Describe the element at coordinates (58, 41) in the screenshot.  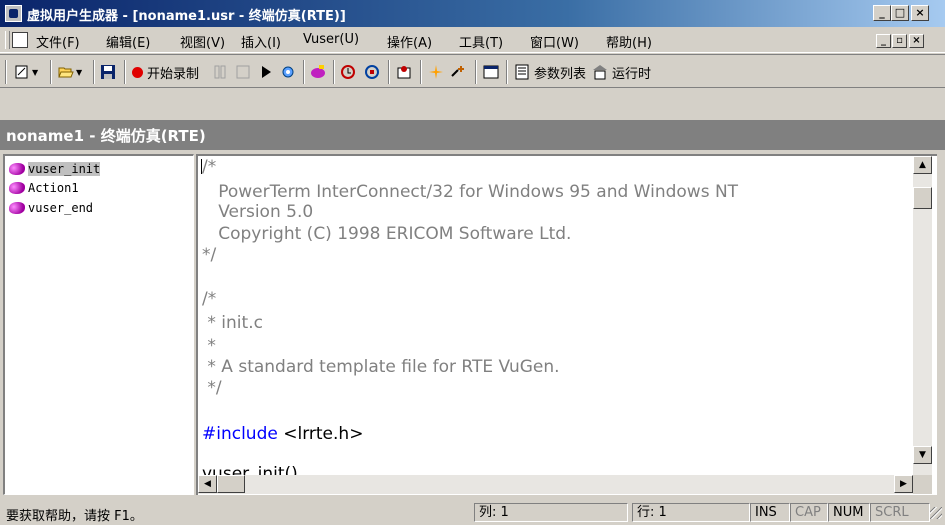
I see `menu-file: 文件(F)` at that location.